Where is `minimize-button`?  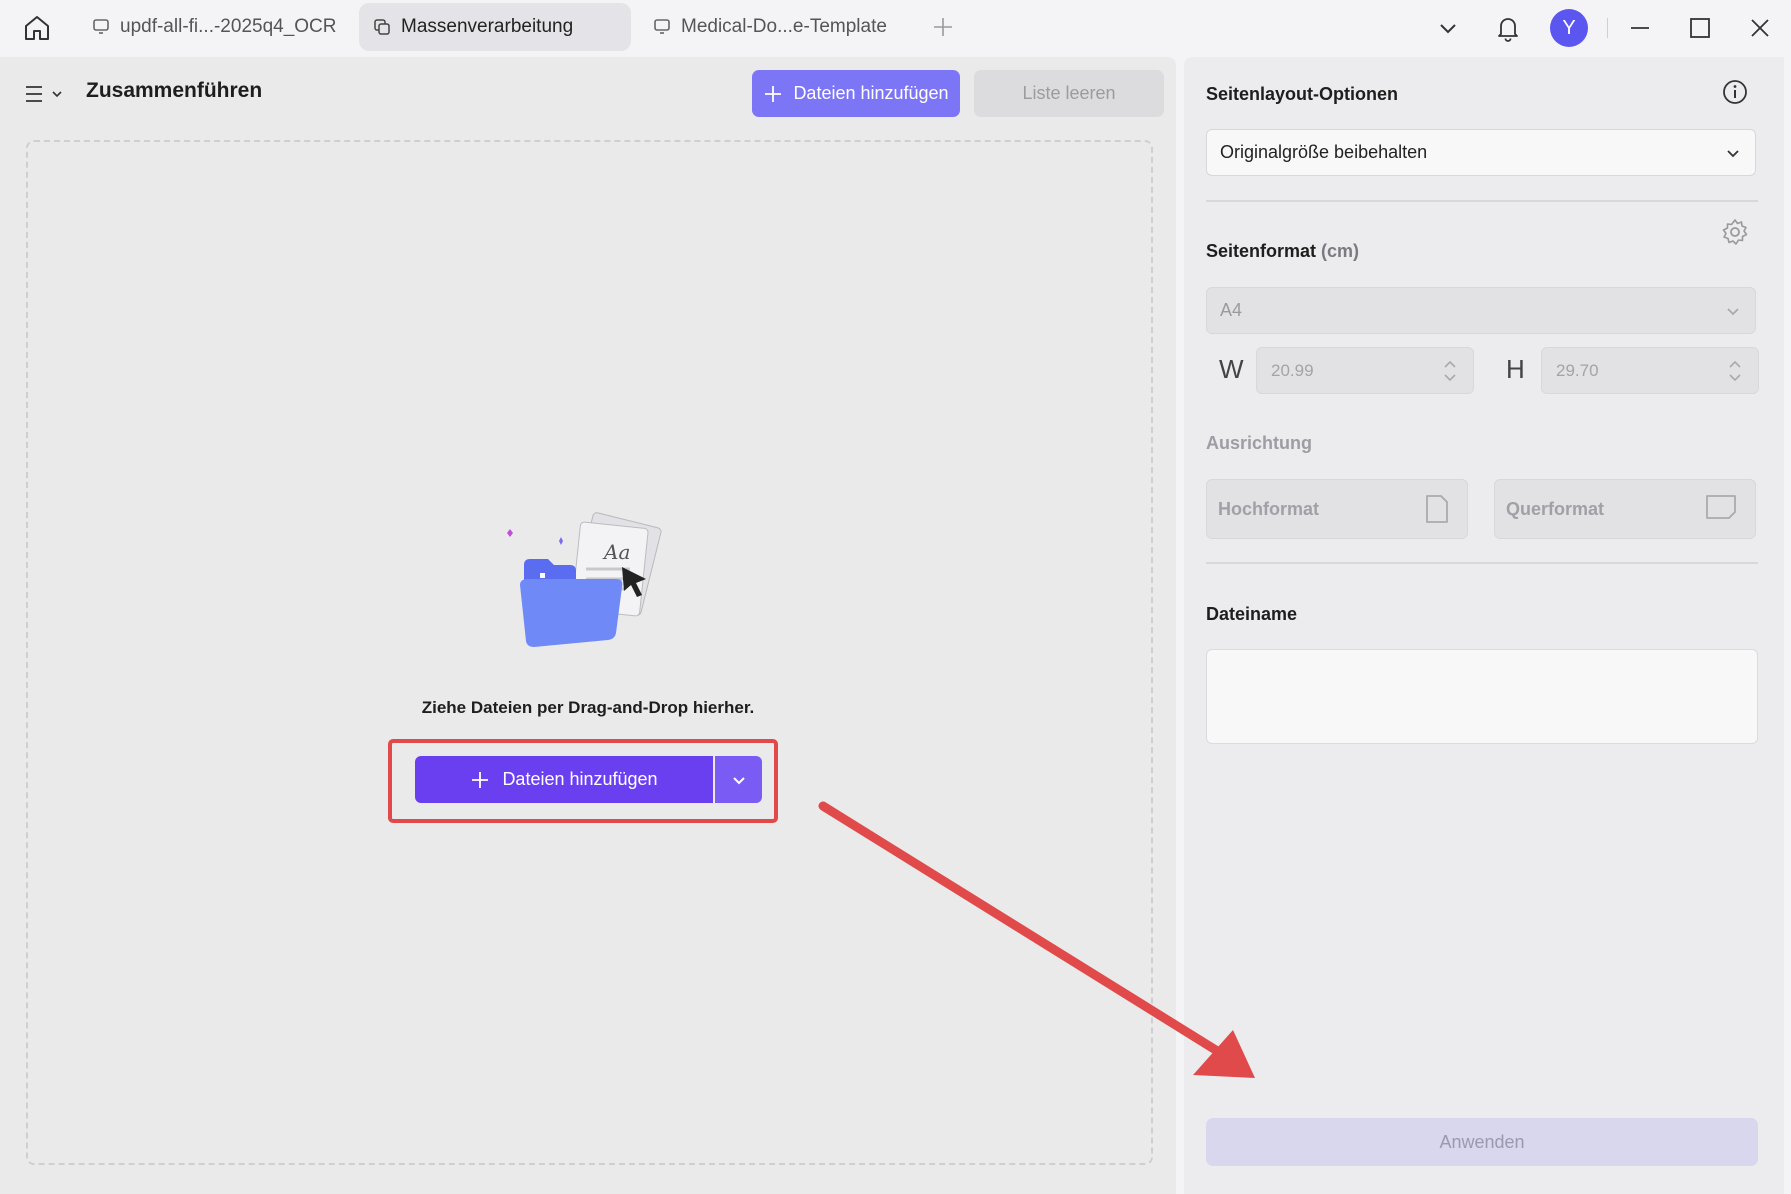
minimize-button is located at coordinates (1640, 28).